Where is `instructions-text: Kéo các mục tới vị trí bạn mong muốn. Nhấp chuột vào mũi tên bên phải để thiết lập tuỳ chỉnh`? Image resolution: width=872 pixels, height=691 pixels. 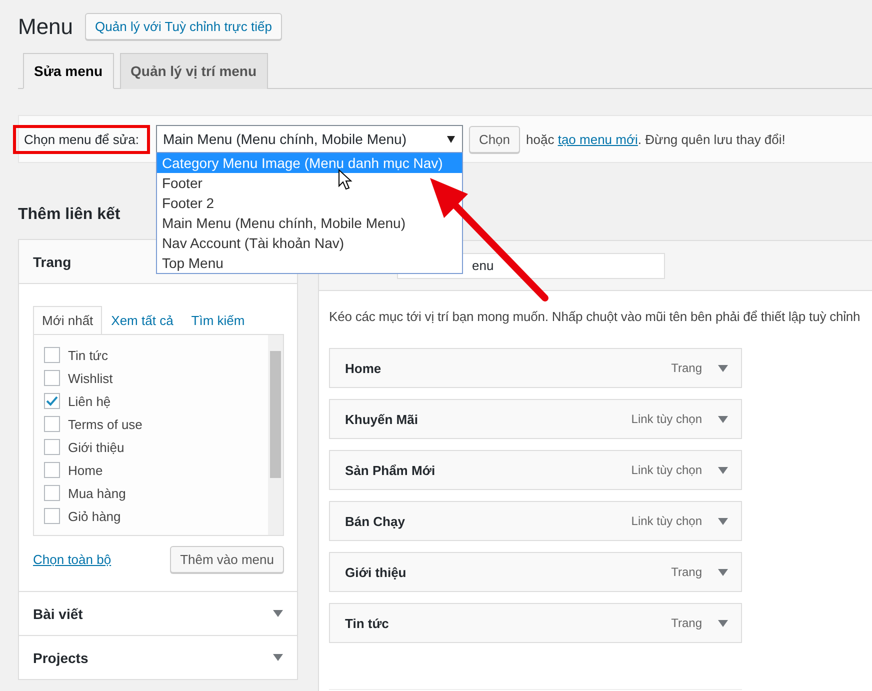
instructions-text: Kéo các mục tới vị trí bạn mong muốn. Nhấp chuột vào mũi tên bên phải để thiết lập tuỳ chỉnh is located at coordinates (595, 316).